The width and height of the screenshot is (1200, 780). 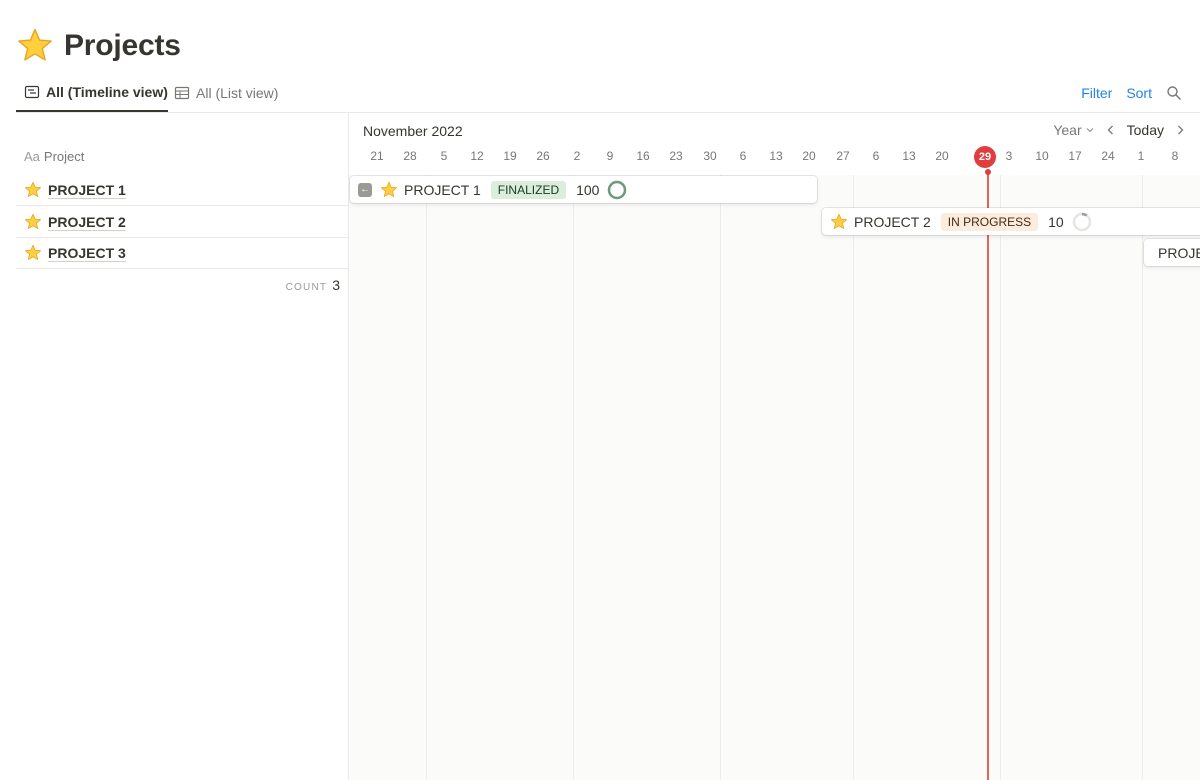 I want to click on month-label: November 2022, so click(x=413, y=131).